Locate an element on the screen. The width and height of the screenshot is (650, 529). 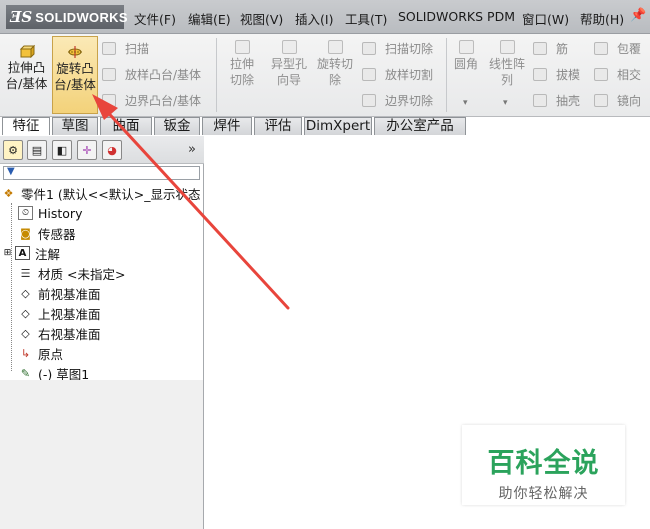
display-manager-tab-icon: ◕ is located at coordinates (112, 150).